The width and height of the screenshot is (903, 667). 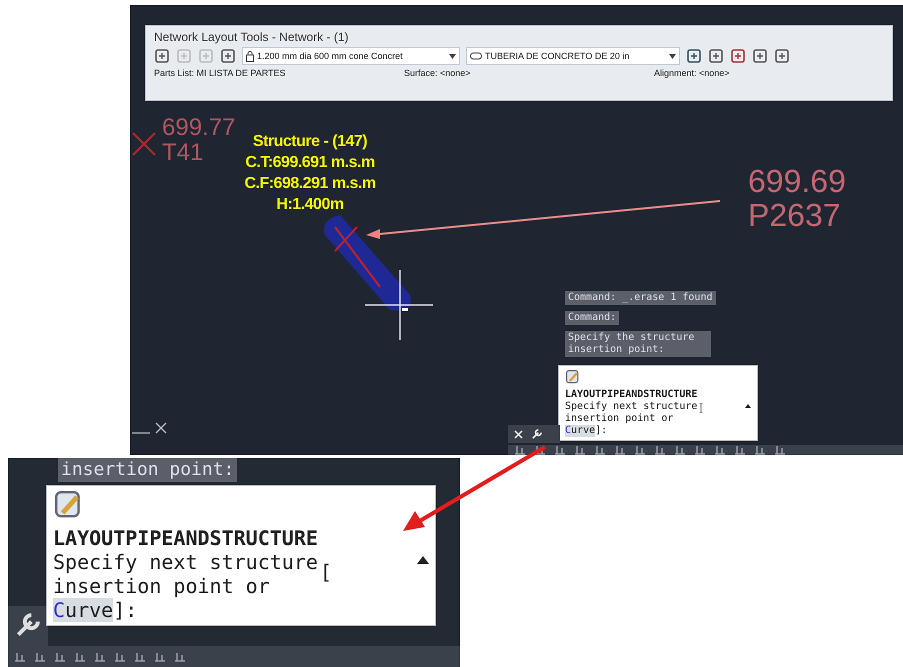 What do you see at coordinates (199, 140) in the screenshot?
I see `elevation-label: 699.77 T41` at bounding box center [199, 140].